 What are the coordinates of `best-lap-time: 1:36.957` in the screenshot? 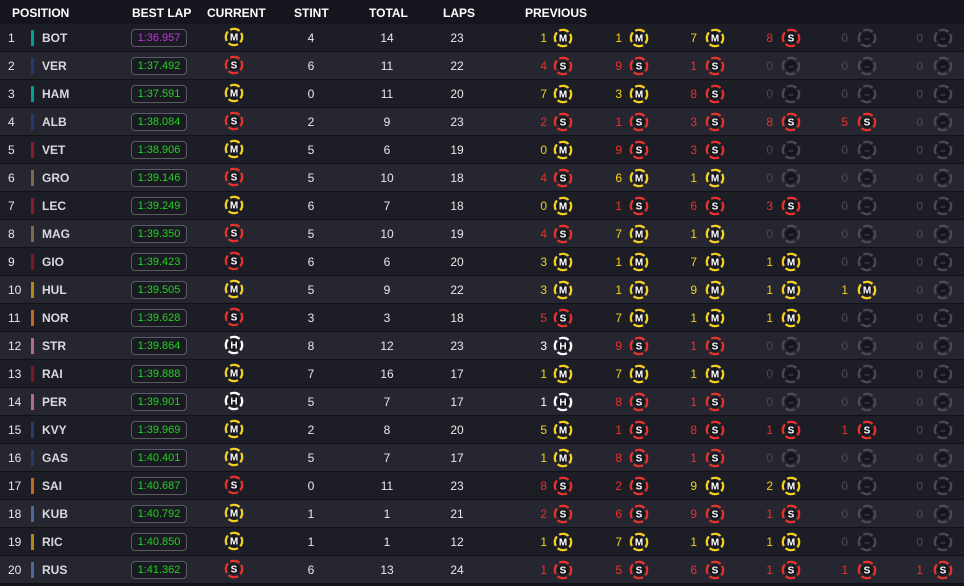 It's located at (159, 38).